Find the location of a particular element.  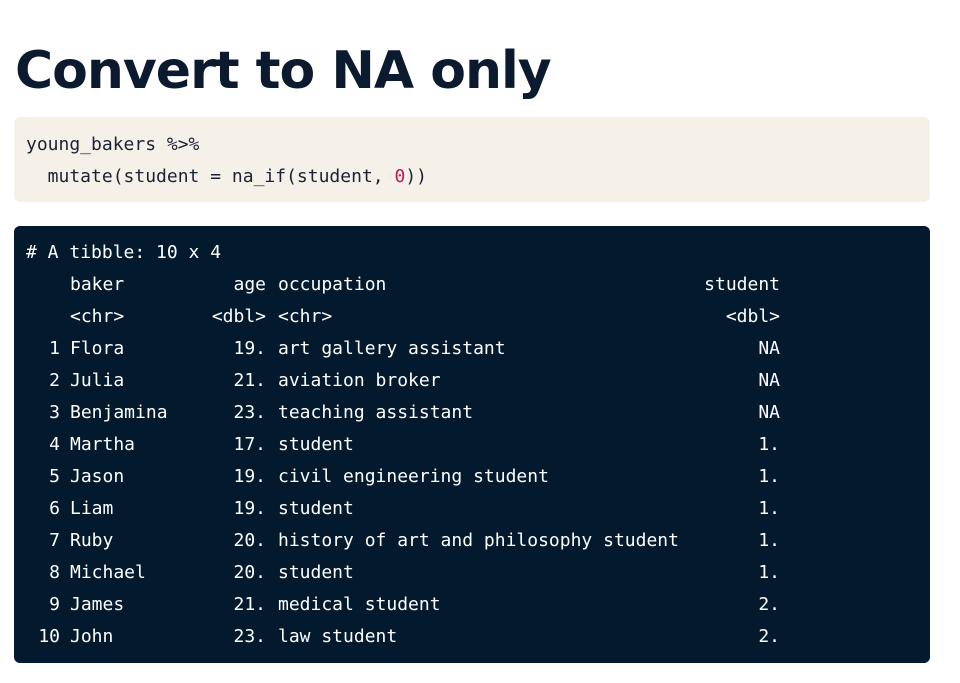

table-row: 3 Benjamina 23. teaching assistant NA is located at coordinates (472, 413).